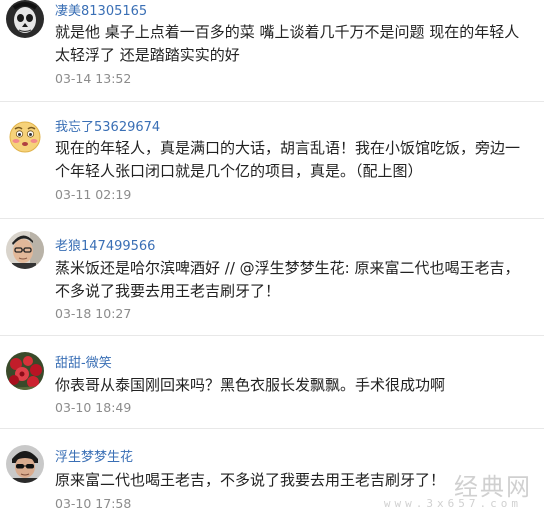 Image resolution: width=544 pixels, height=519 pixels. I want to click on comment-username: 我忘了53629674, so click(107, 125).